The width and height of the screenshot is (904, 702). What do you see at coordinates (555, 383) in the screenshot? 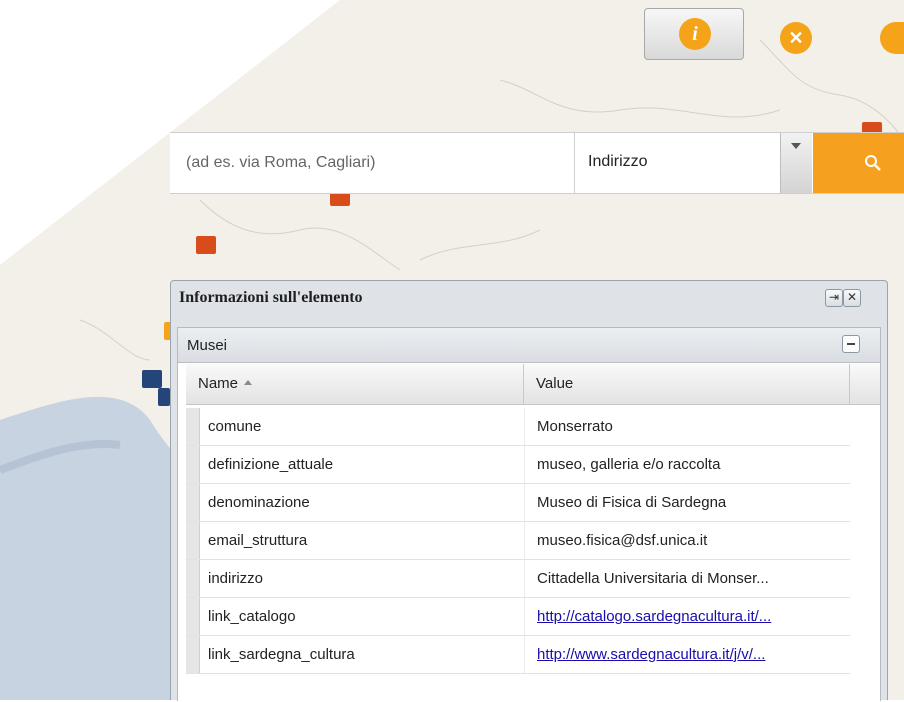
I see `column-header-value-label: Value` at bounding box center [555, 383].